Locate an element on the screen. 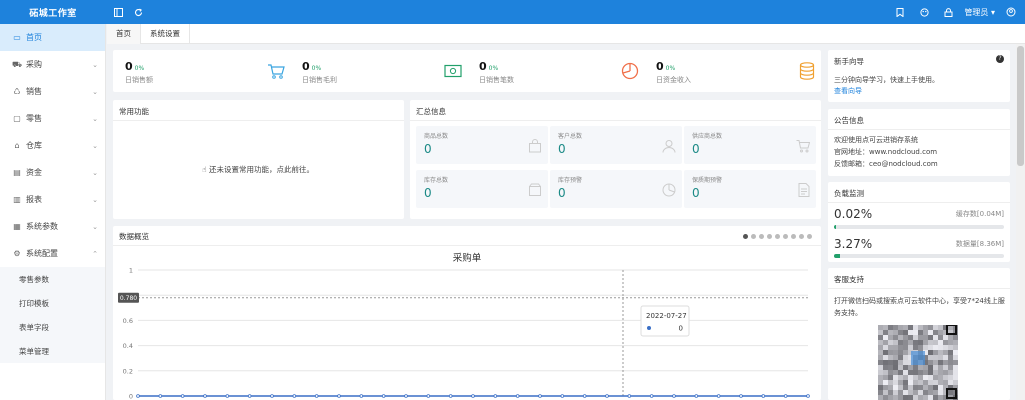 The width and height of the screenshot is (1025, 400). cache-label: 缓存数[0.04M] is located at coordinates (979, 214).